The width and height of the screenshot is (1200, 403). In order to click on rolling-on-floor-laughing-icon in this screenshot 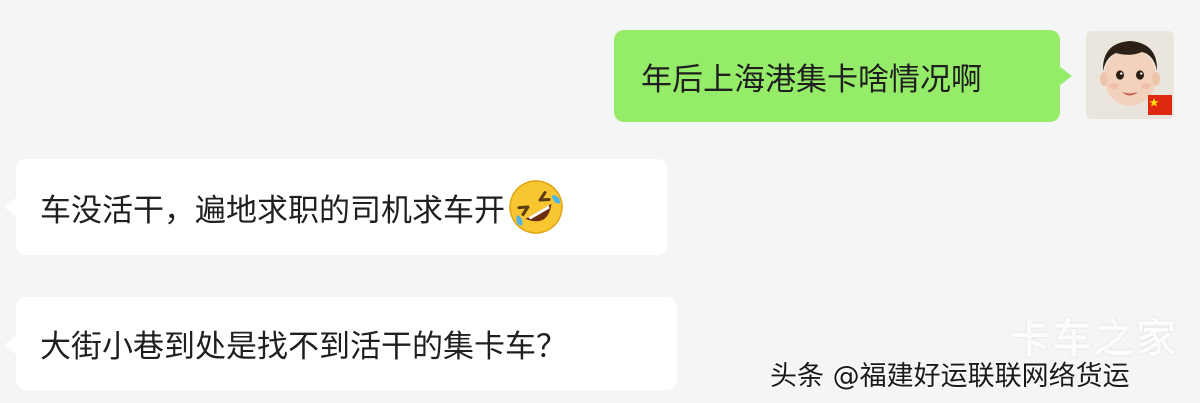, I will do `click(536, 207)`.